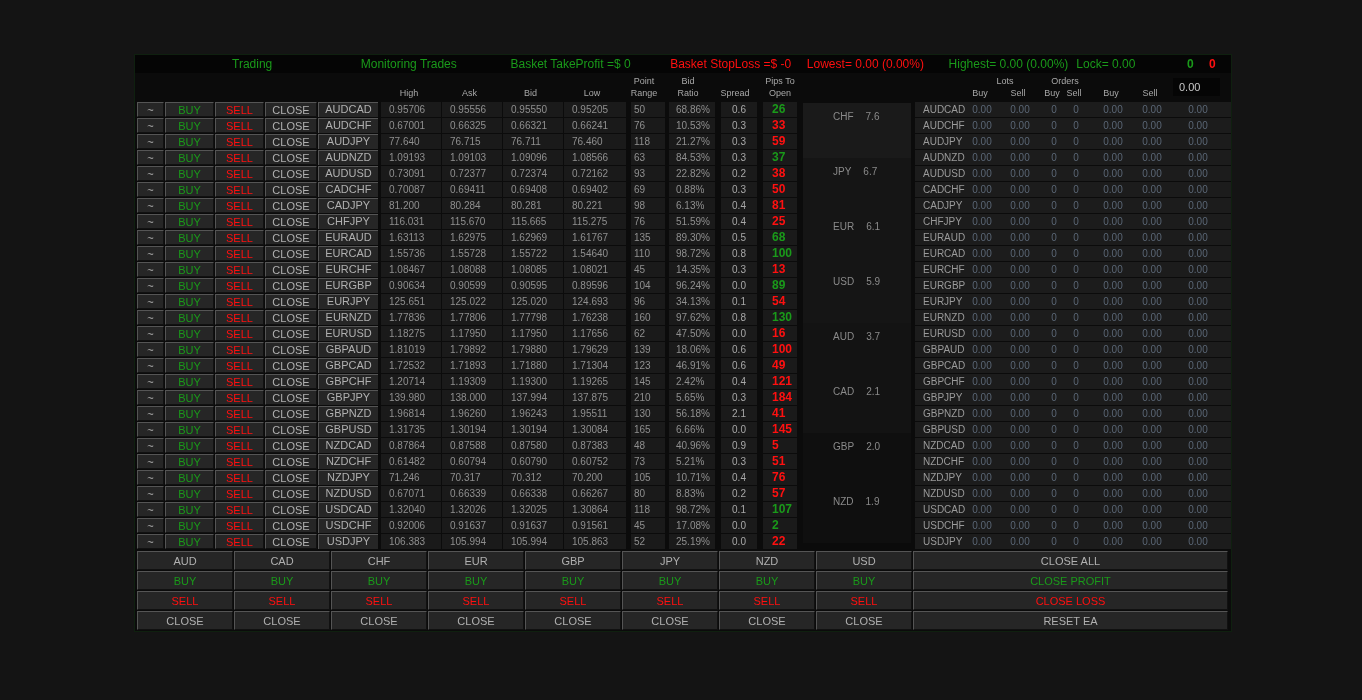 This screenshot has width=1362, height=700. I want to click on amount-field: 0.00, so click(1196, 87).